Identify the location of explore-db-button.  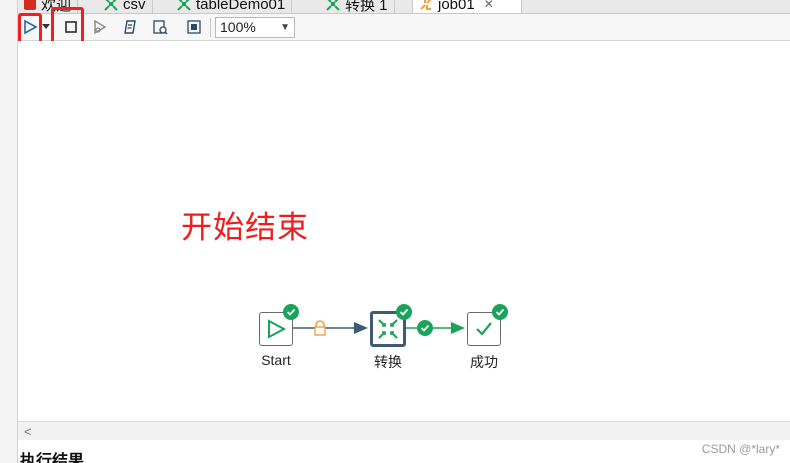
(194, 27).